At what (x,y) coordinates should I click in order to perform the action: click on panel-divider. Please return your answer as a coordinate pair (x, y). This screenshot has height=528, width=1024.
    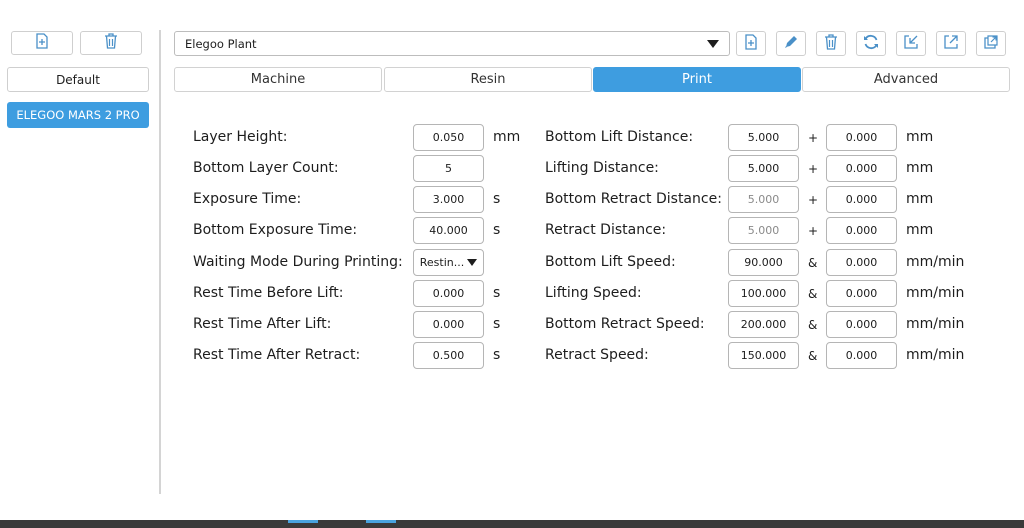
    Looking at the image, I should click on (160, 262).